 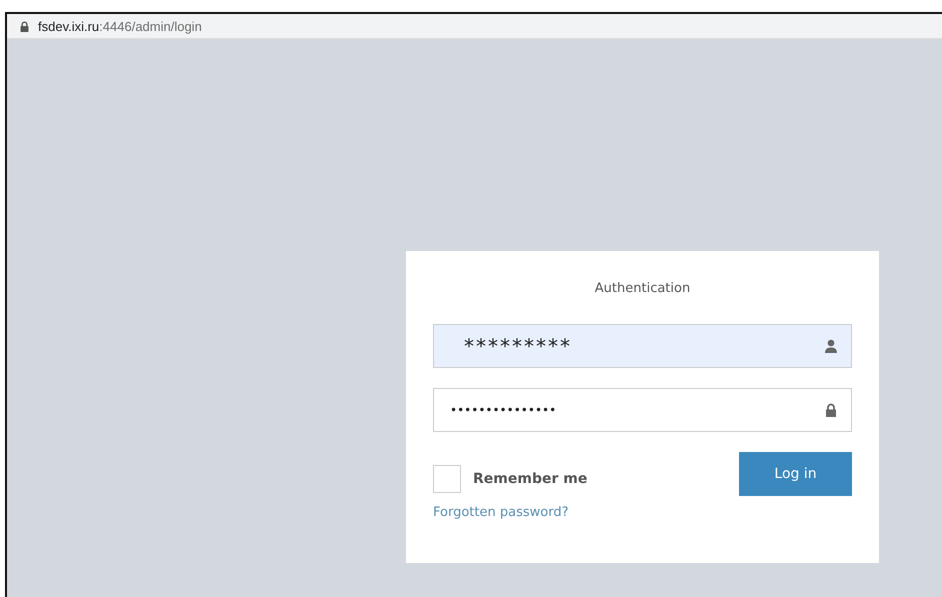 I want to click on url-text: fsdev.ixi.ru:4446/admin/login, so click(x=120, y=26).